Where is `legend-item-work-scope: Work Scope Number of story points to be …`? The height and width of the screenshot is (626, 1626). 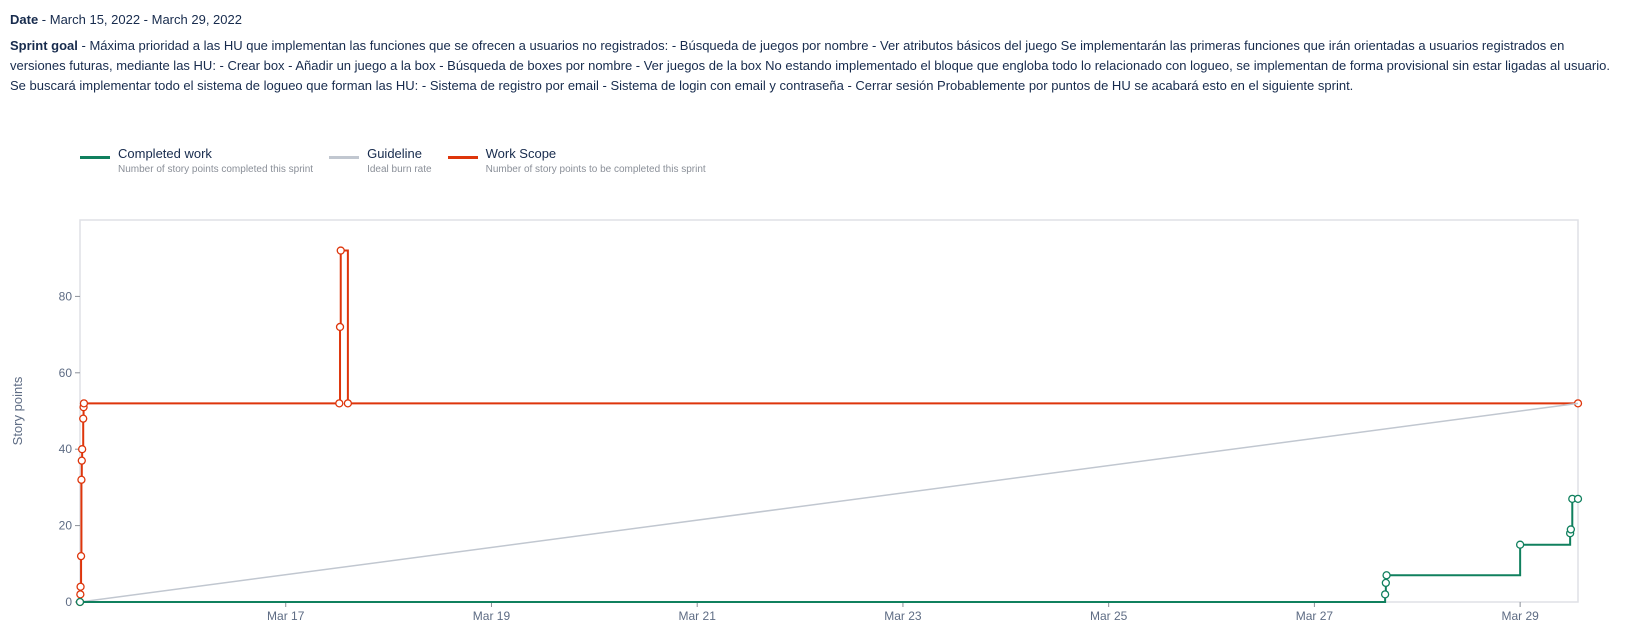 legend-item-work-scope: Work Scope Number of story points to be … is located at coordinates (576, 161).